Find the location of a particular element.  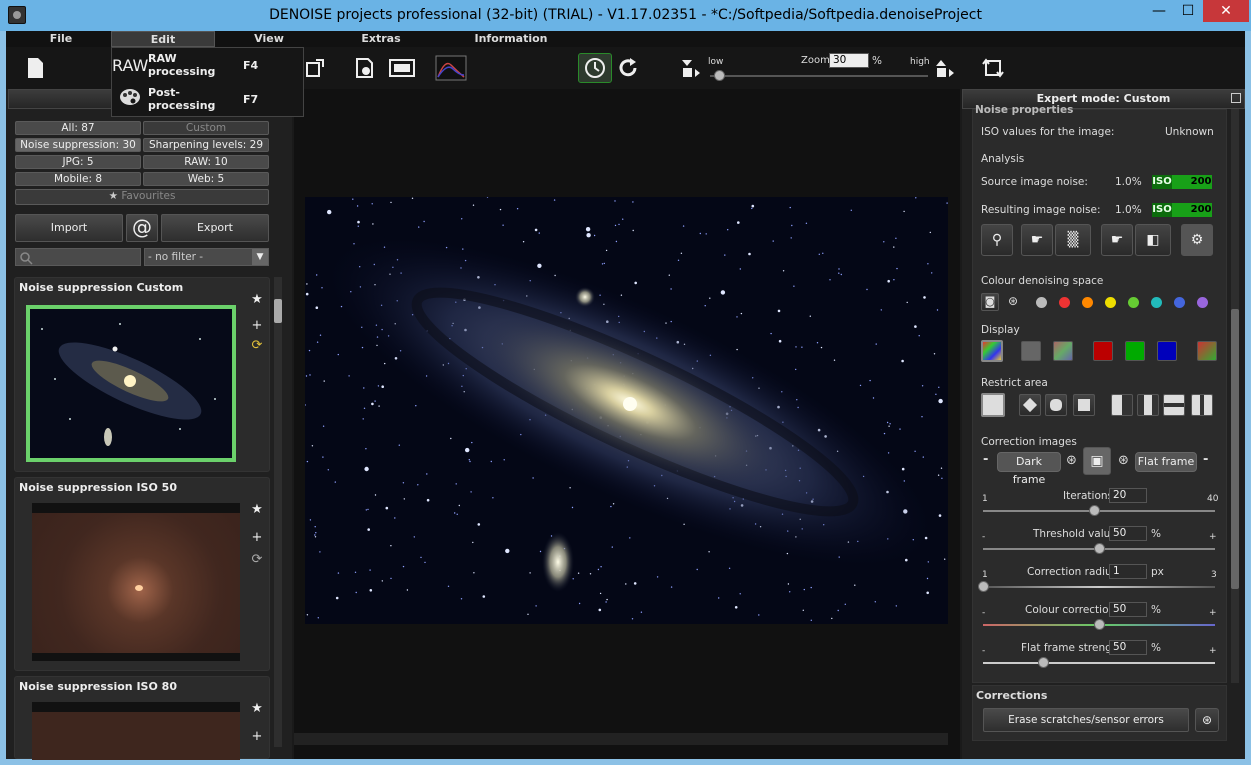

email-button: @ is located at coordinates (142, 228).